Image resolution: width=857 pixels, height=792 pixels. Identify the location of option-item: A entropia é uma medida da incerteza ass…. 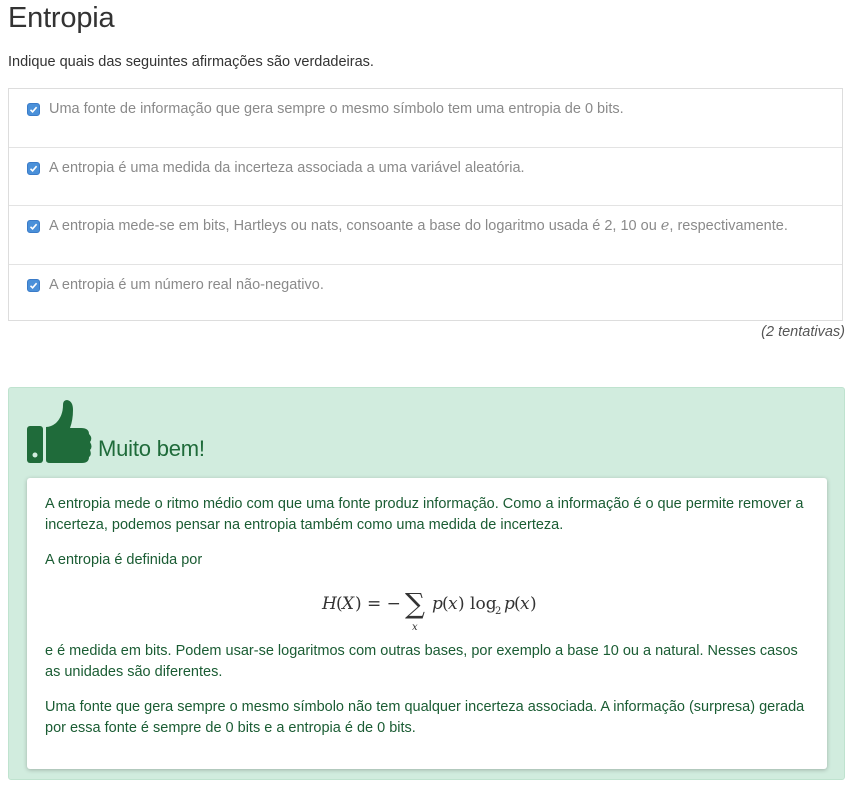
(425, 177).